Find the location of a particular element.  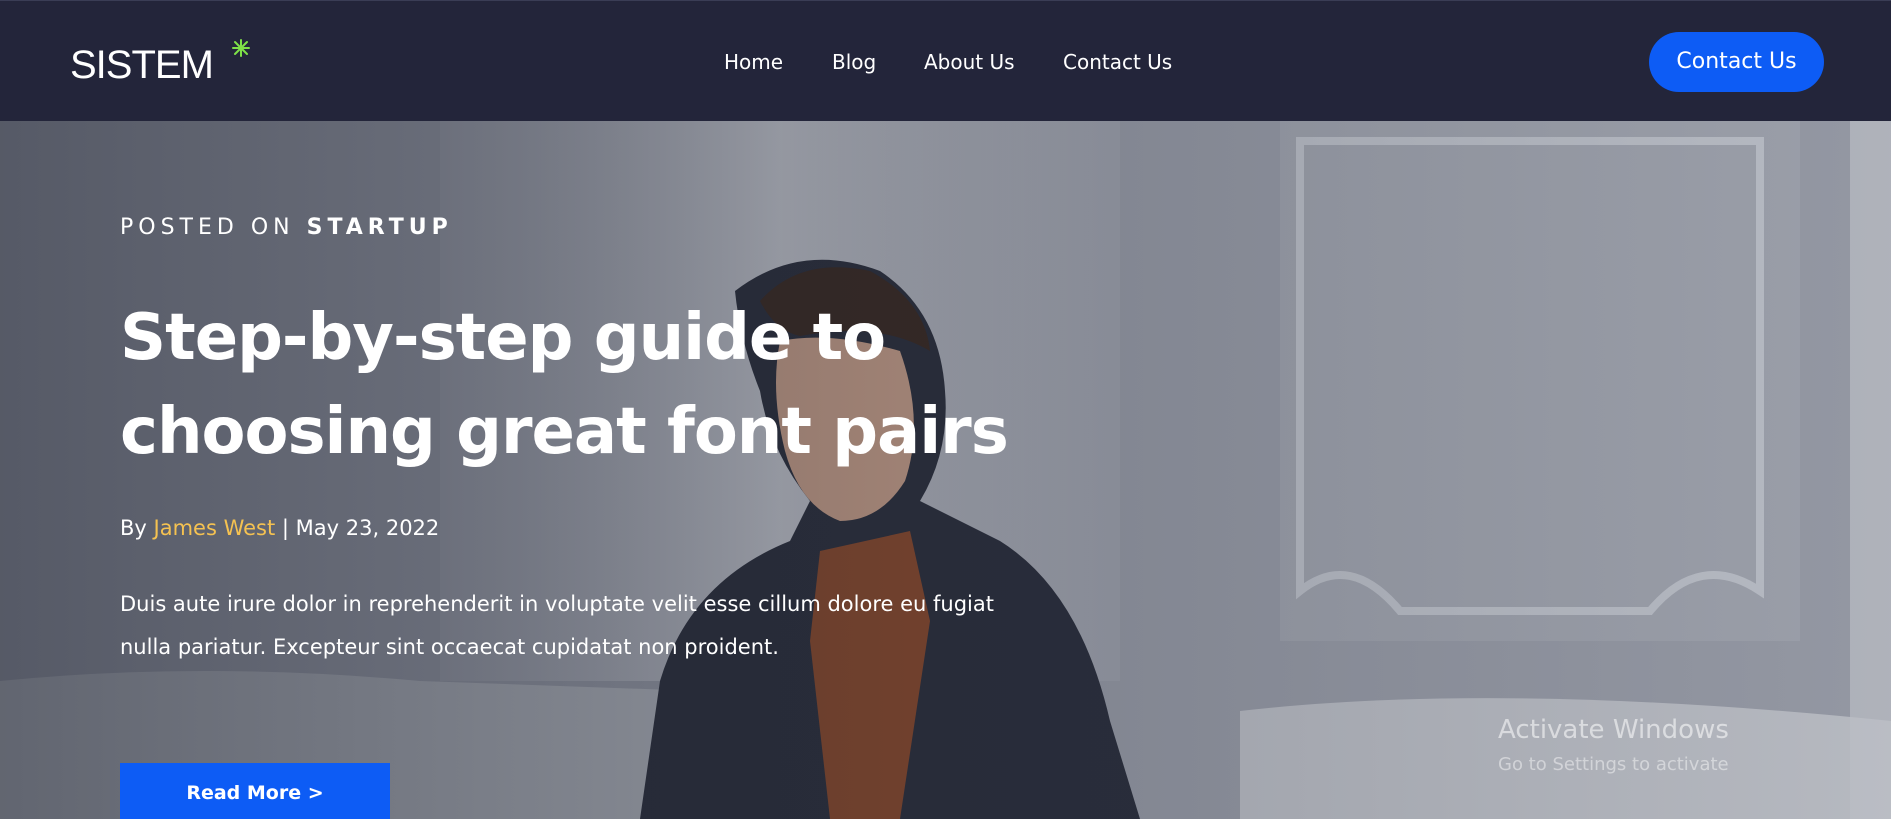

contact-us-button: Contact Us is located at coordinates (1736, 62).